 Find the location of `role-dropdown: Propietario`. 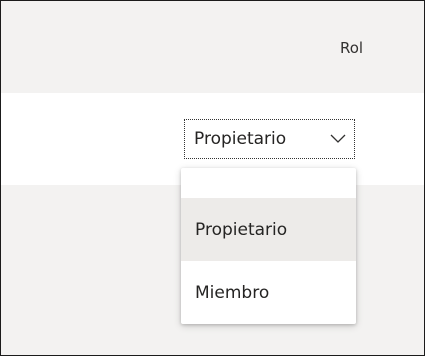

role-dropdown: Propietario is located at coordinates (269, 139).